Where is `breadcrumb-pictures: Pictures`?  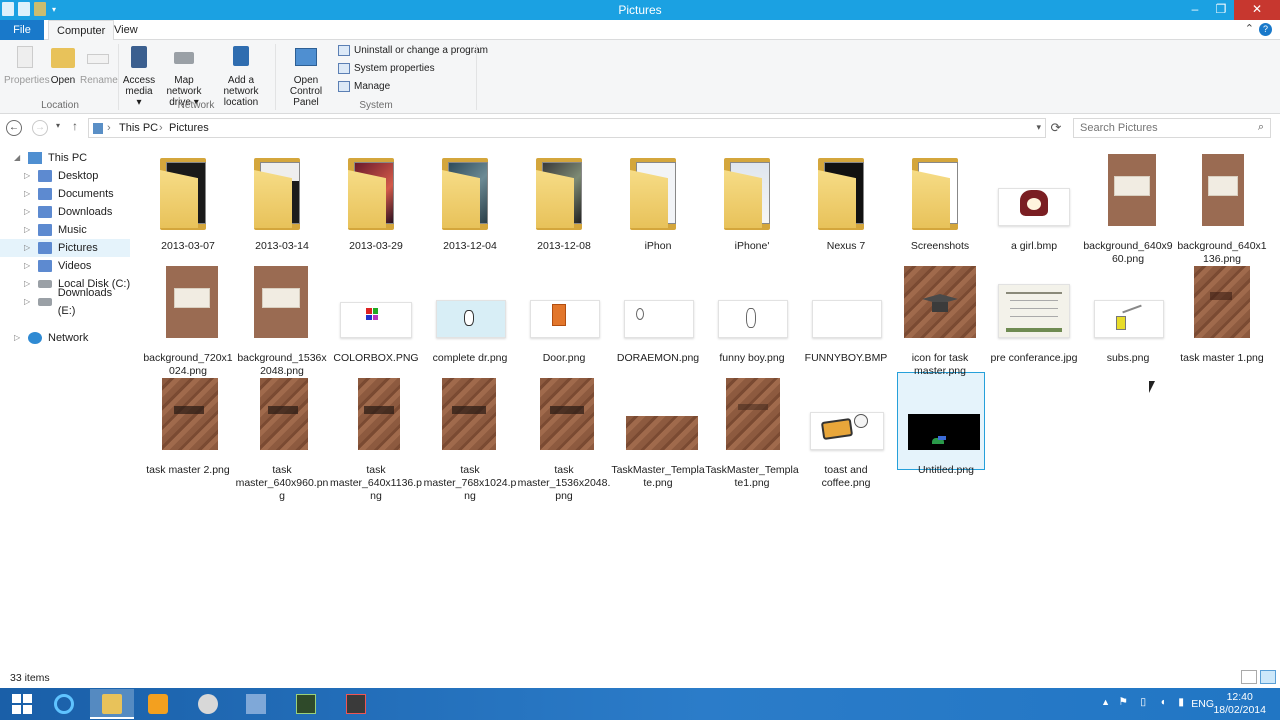
breadcrumb-pictures: Pictures is located at coordinates (189, 128).